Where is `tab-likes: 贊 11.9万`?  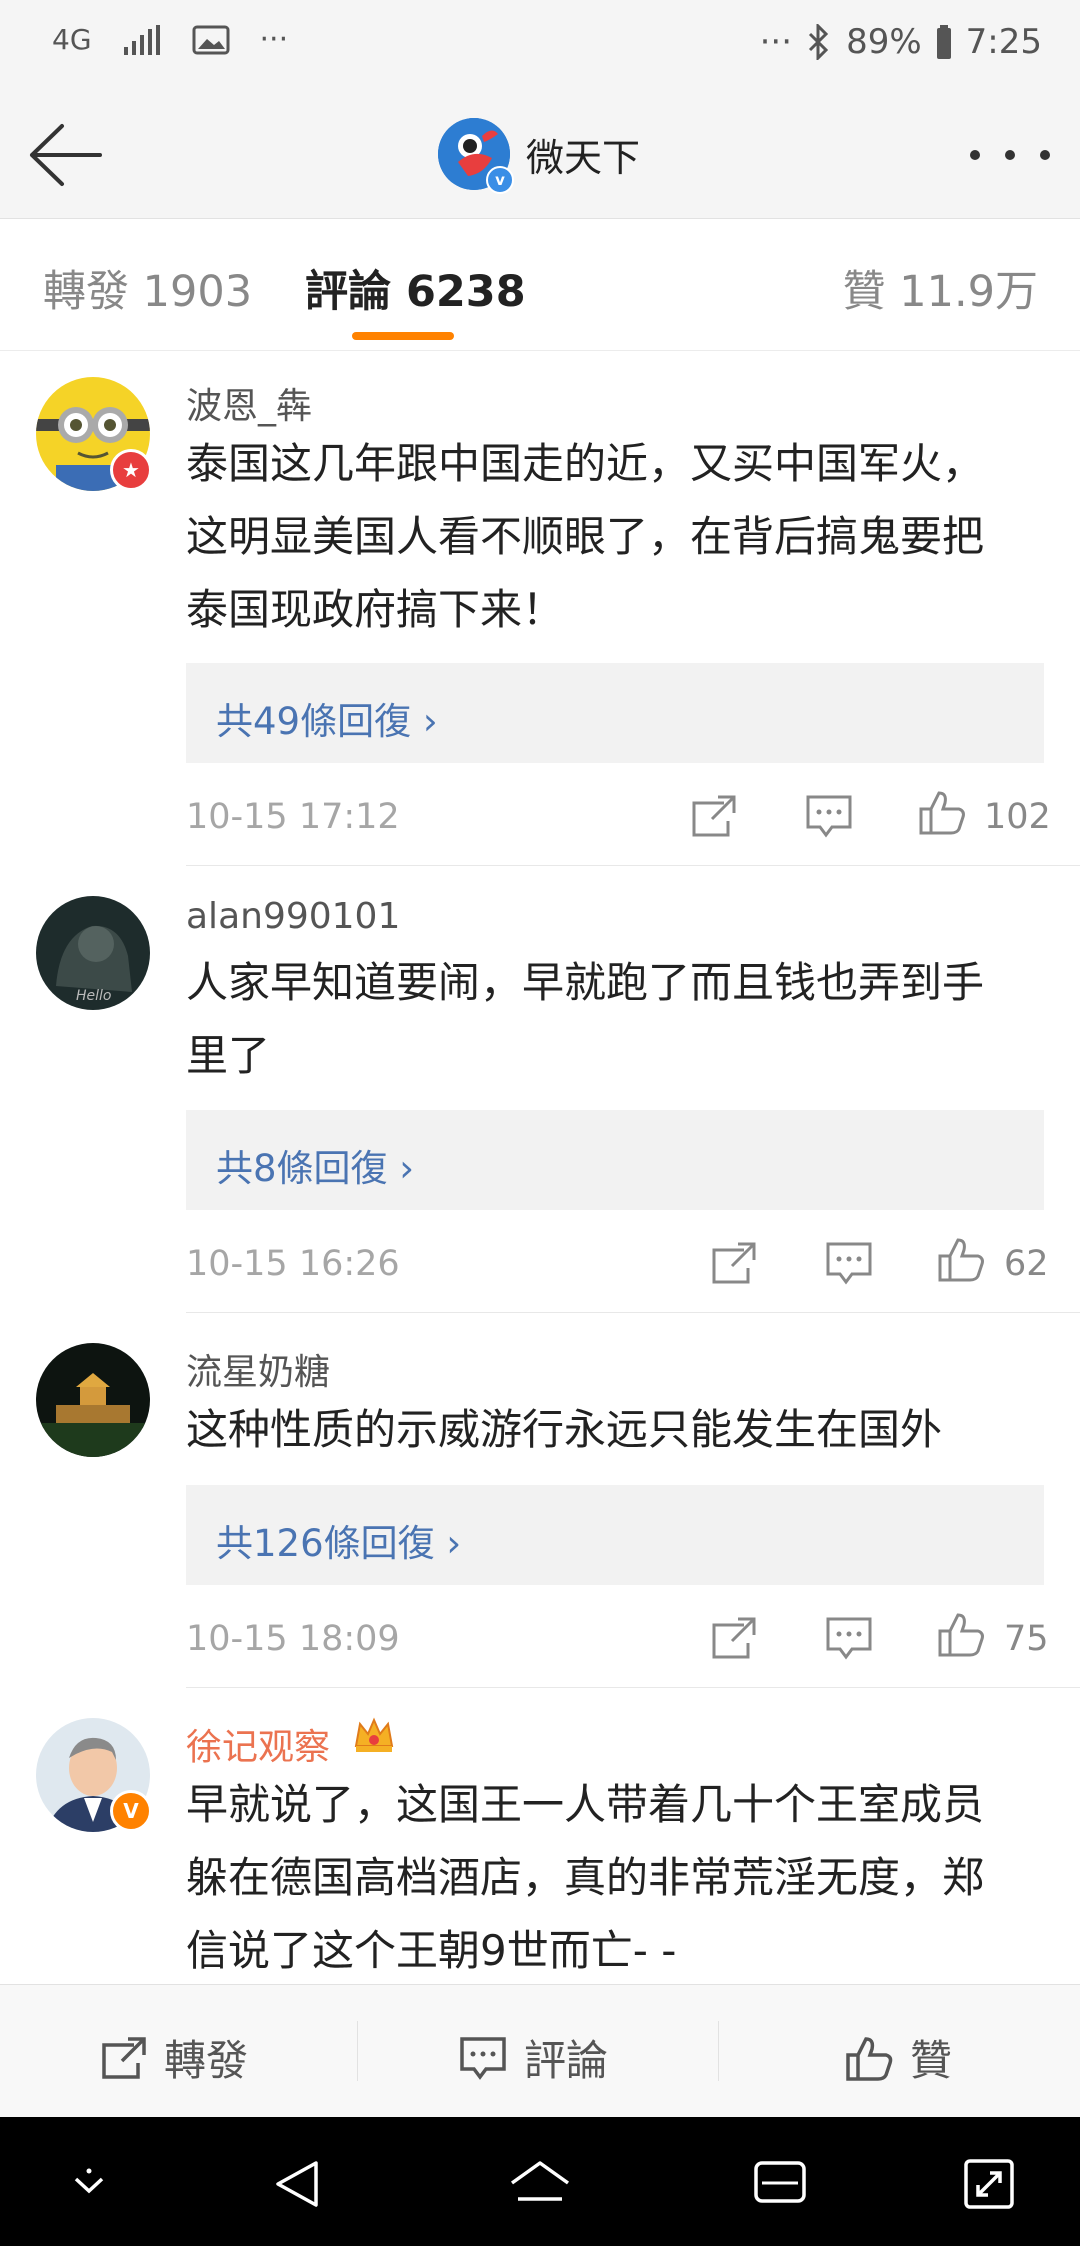
tab-likes: 贊 11.9万 is located at coordinates (940, 288).